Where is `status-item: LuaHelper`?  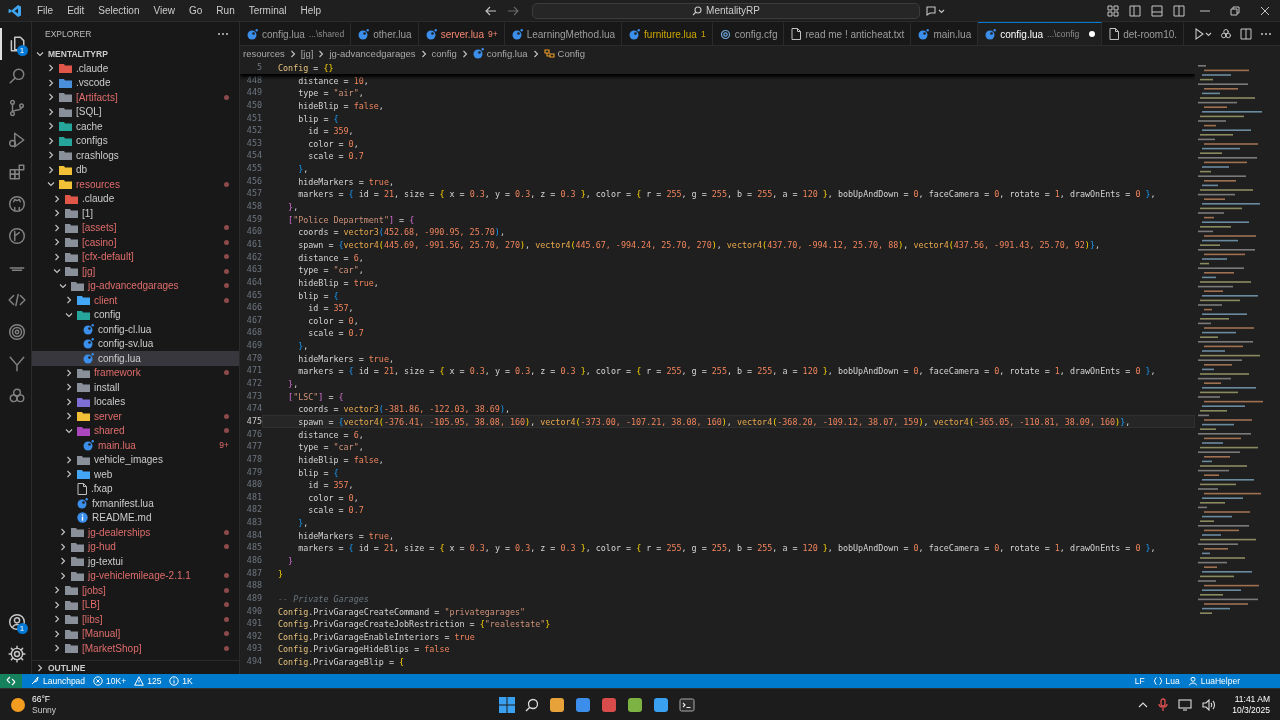 status-item: LuaHelper is located at coordinates (1213, 681).